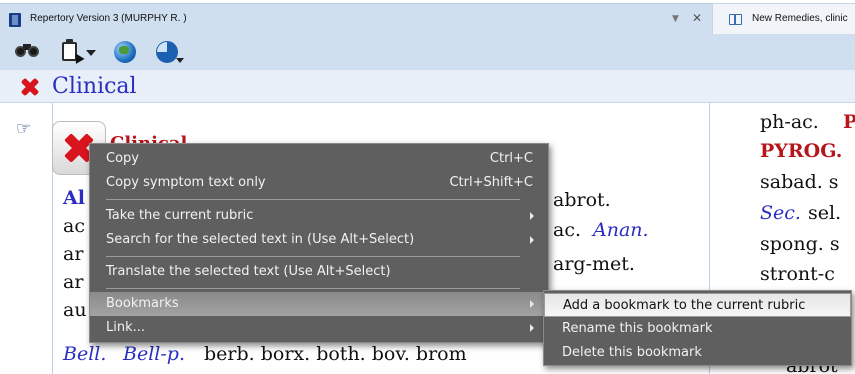 This screenshot has width=855, height=374. I want to click on remedy-text: abrot., so click(582, 200).